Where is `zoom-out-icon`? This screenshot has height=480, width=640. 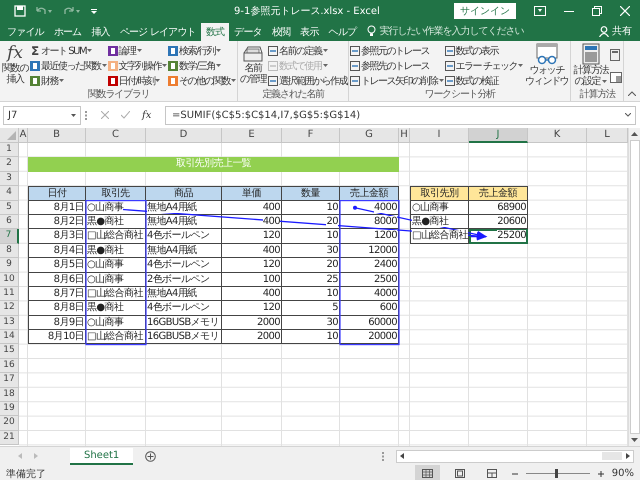
zoom-out-icon is located at coordinates (515, 473).